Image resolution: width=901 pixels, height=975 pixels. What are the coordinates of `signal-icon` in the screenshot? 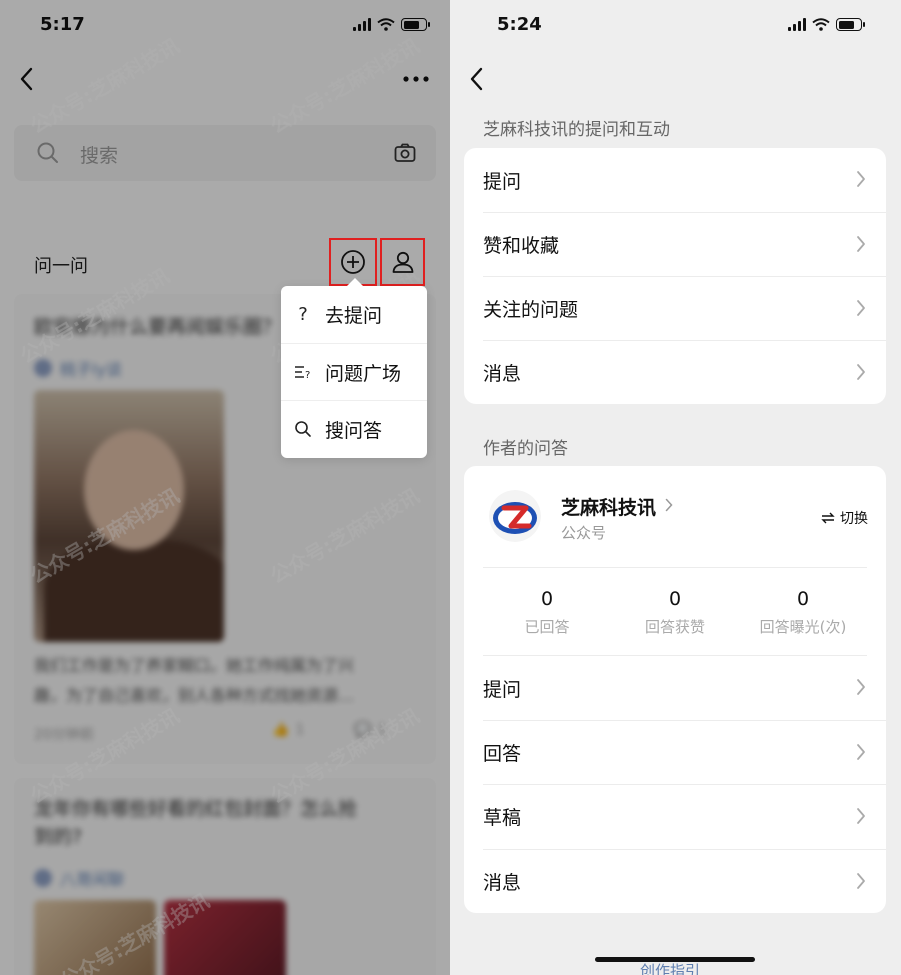 It's located at (797, 24).